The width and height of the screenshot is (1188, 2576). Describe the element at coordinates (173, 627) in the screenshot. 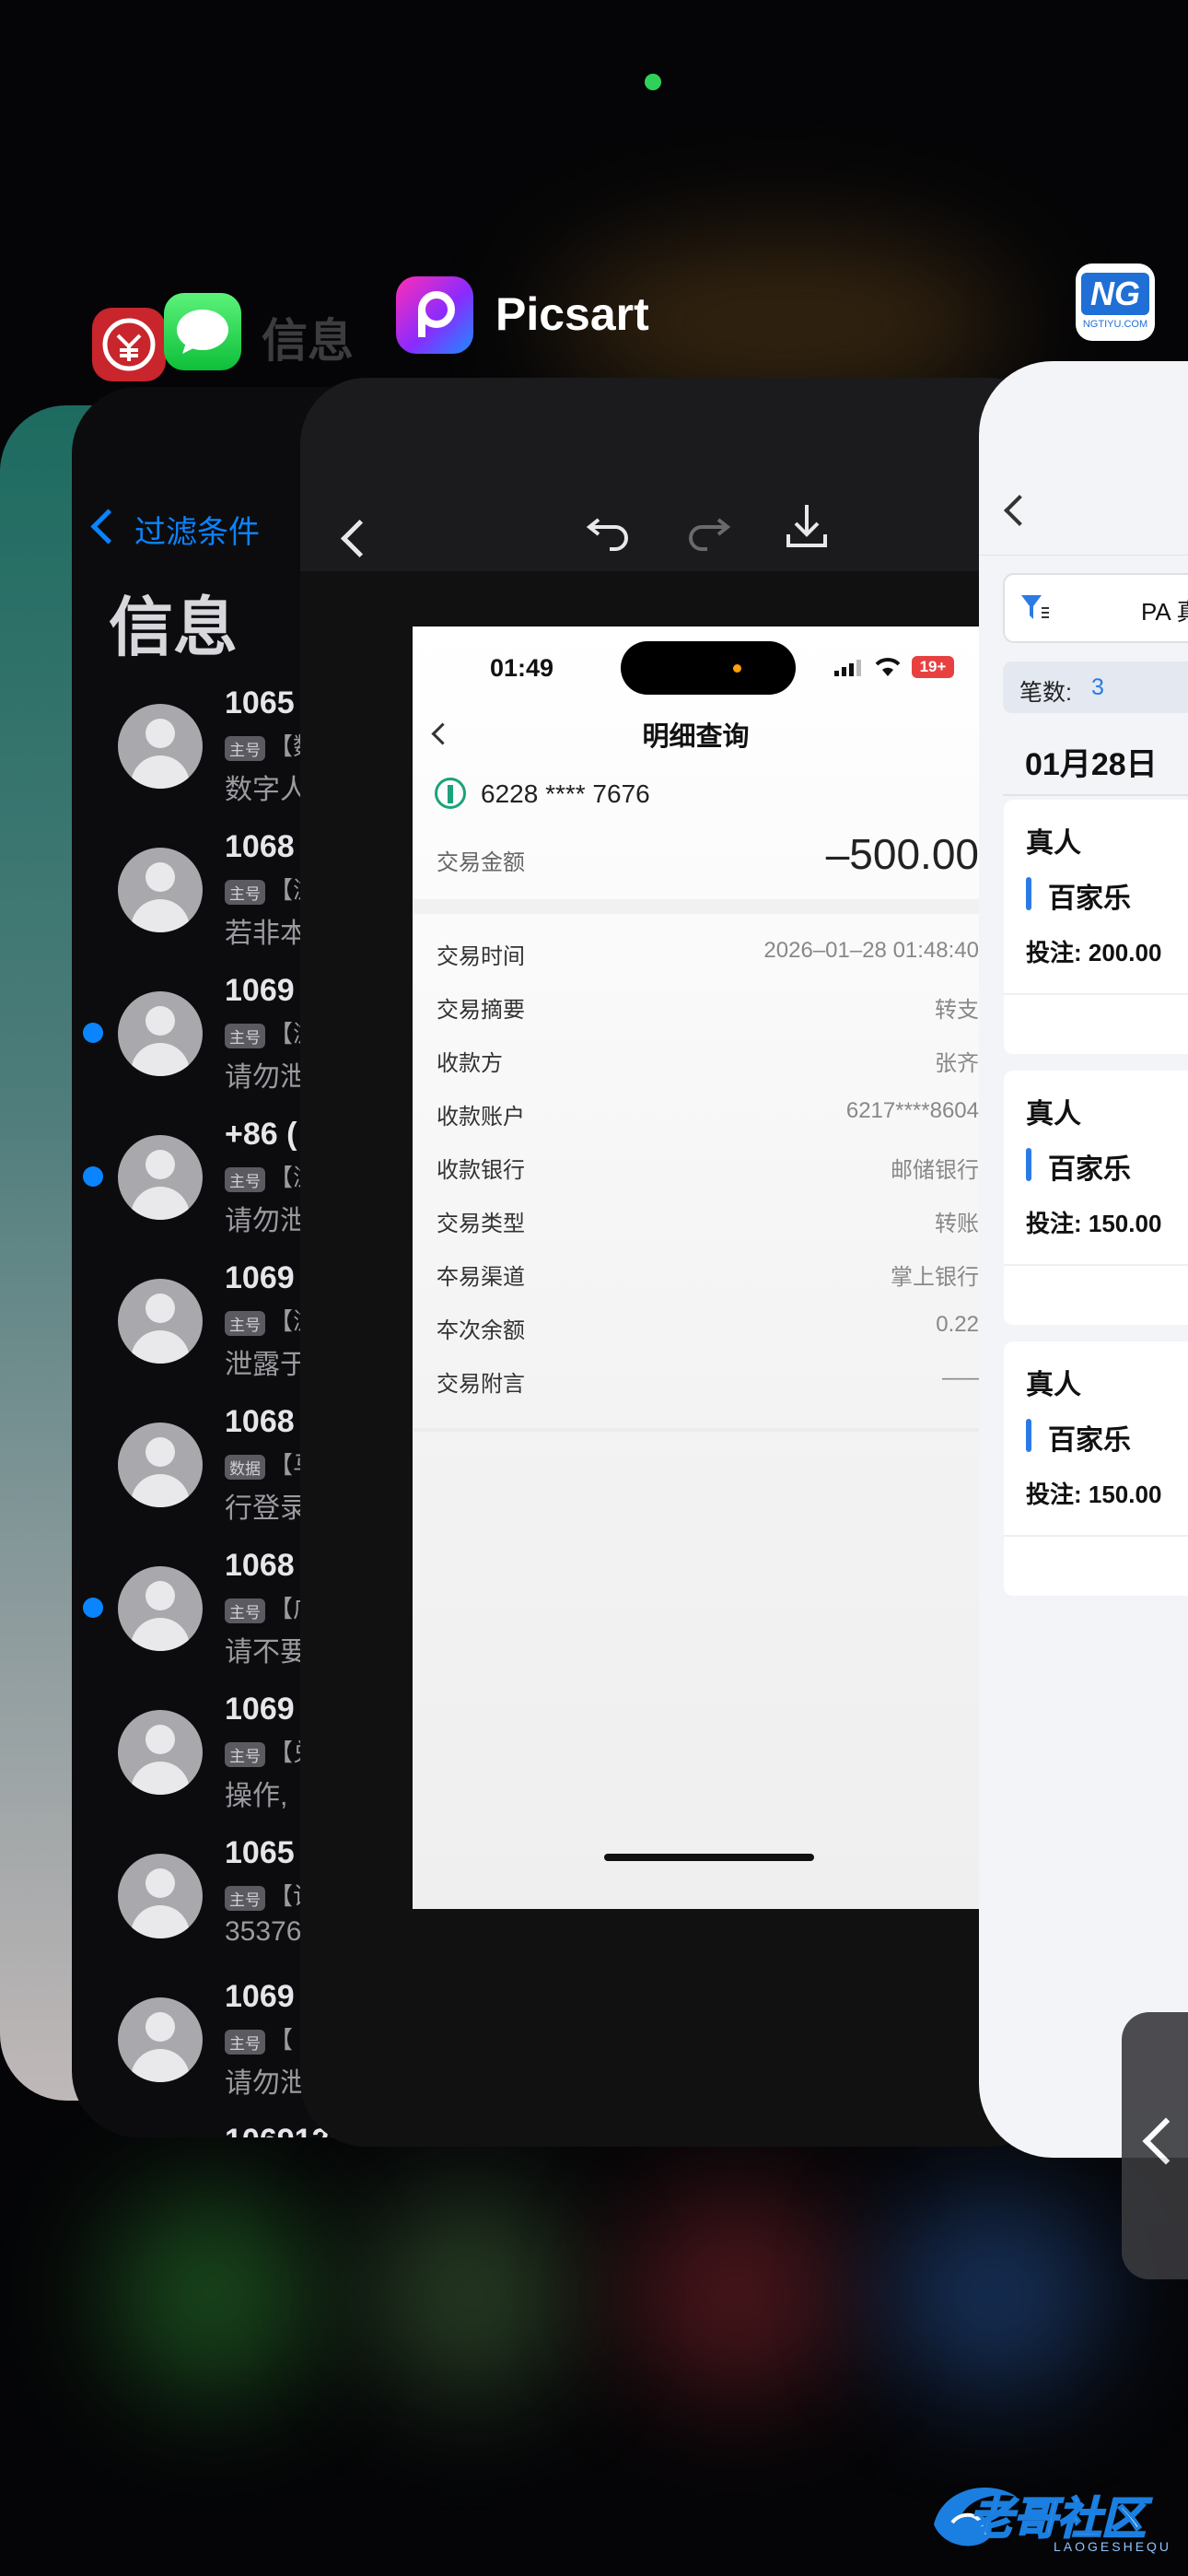

I see `page-title: 信息` at that location.